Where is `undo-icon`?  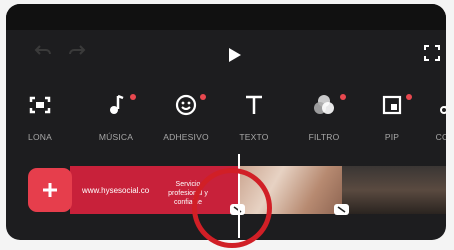
undo-icon is located at coordinates (42, 50).